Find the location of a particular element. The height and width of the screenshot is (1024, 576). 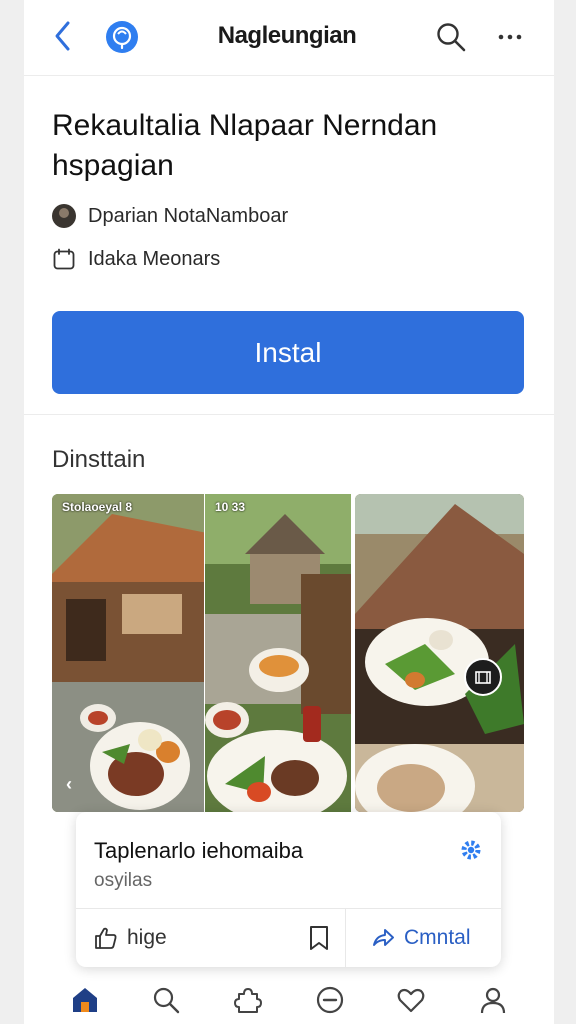

developer-row: Dparian NotaNamboar is located at coordinates (170, 216).